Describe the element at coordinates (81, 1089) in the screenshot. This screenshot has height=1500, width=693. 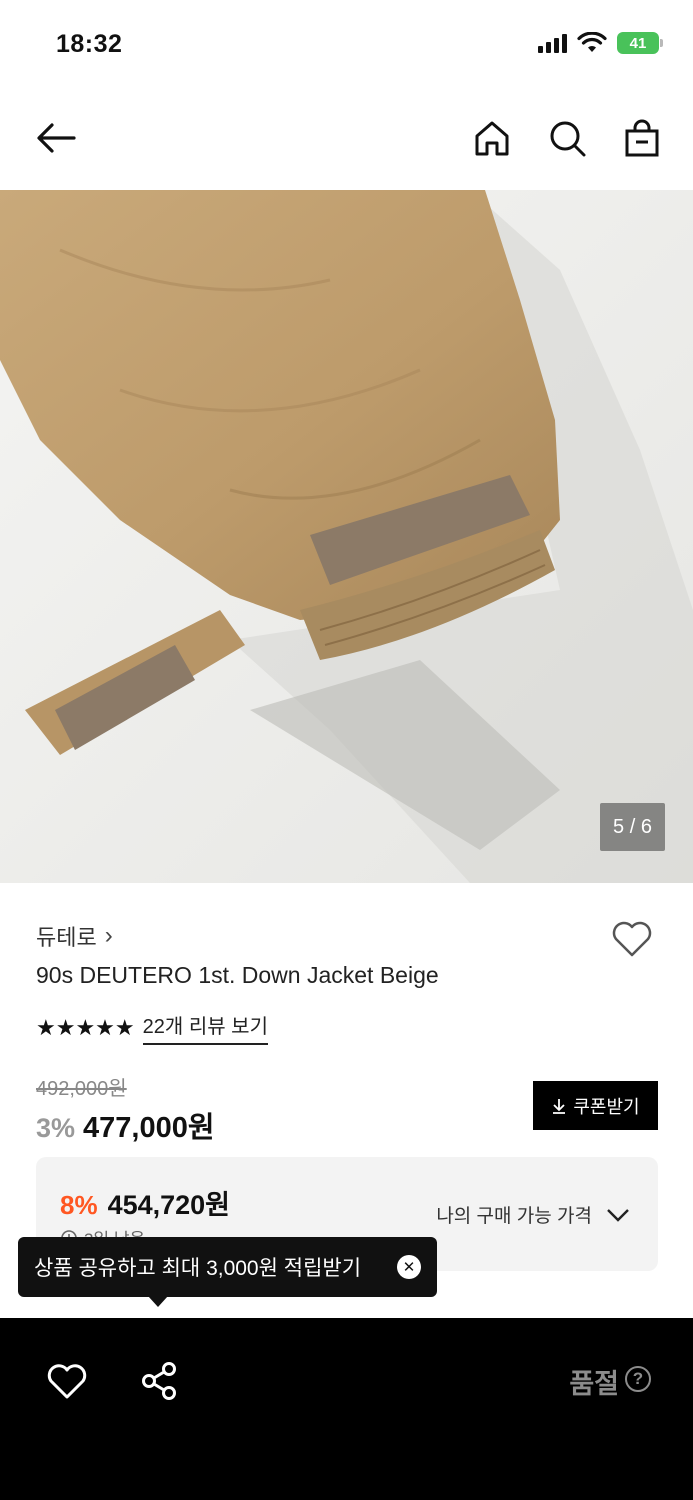
I see `original-price: 492,000원` at that location.